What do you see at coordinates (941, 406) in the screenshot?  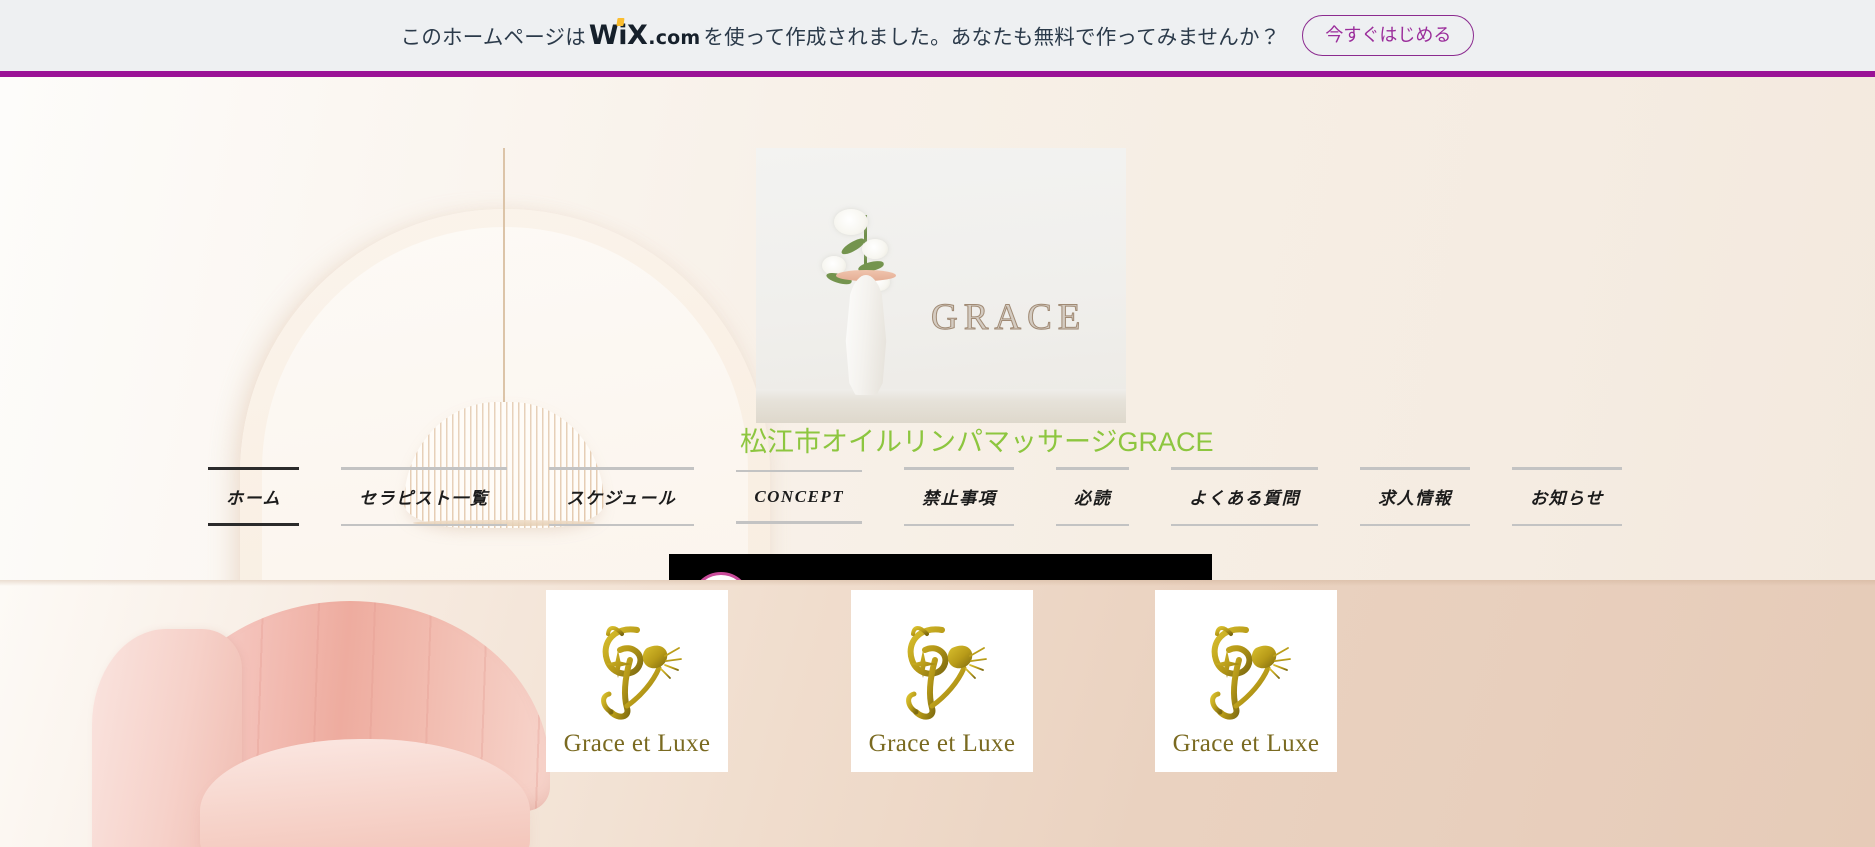 I see `shelf-decoration` at bounding box center [941, 406].